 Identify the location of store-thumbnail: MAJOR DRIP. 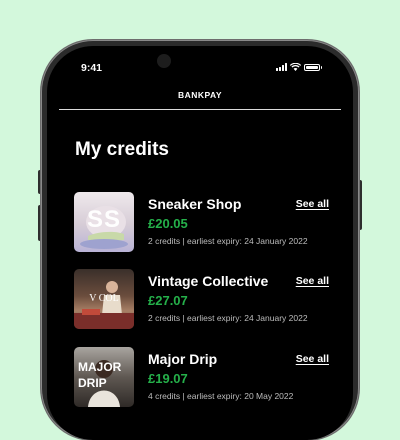
(104, 377).